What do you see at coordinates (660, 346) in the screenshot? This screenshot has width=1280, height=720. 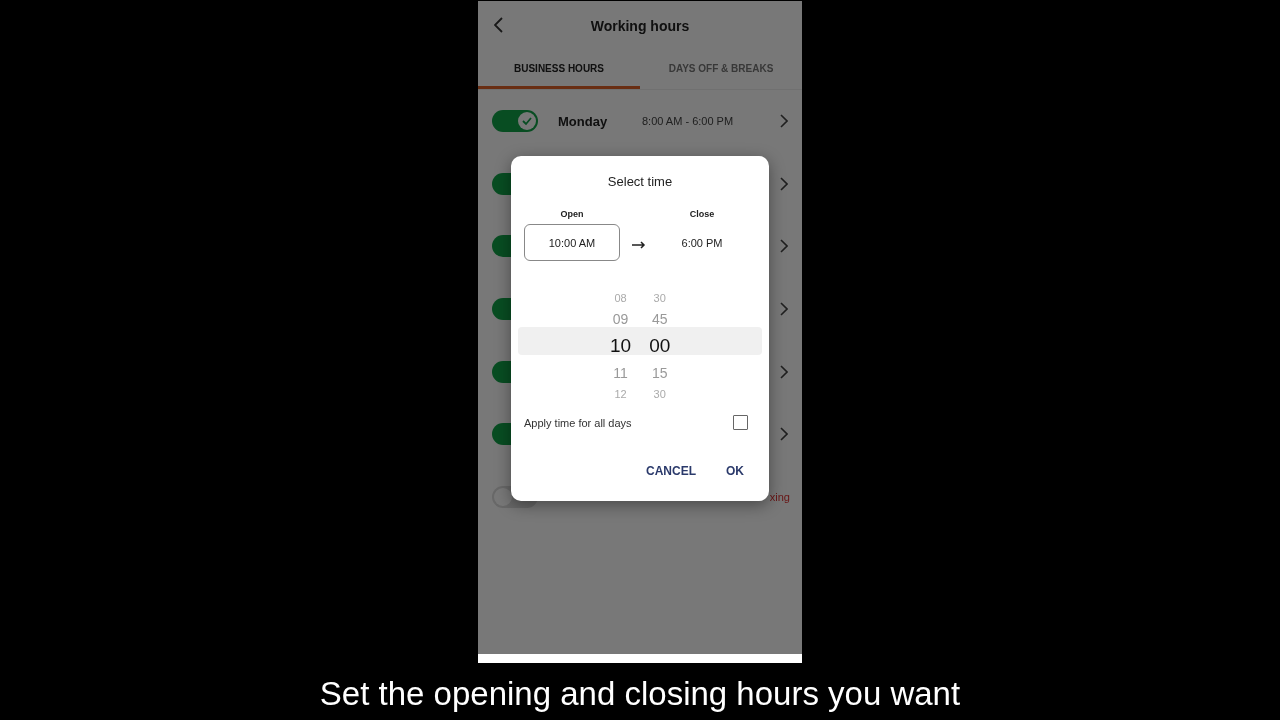 I see `wheel-value: 00` at bounding box center [660, 346].